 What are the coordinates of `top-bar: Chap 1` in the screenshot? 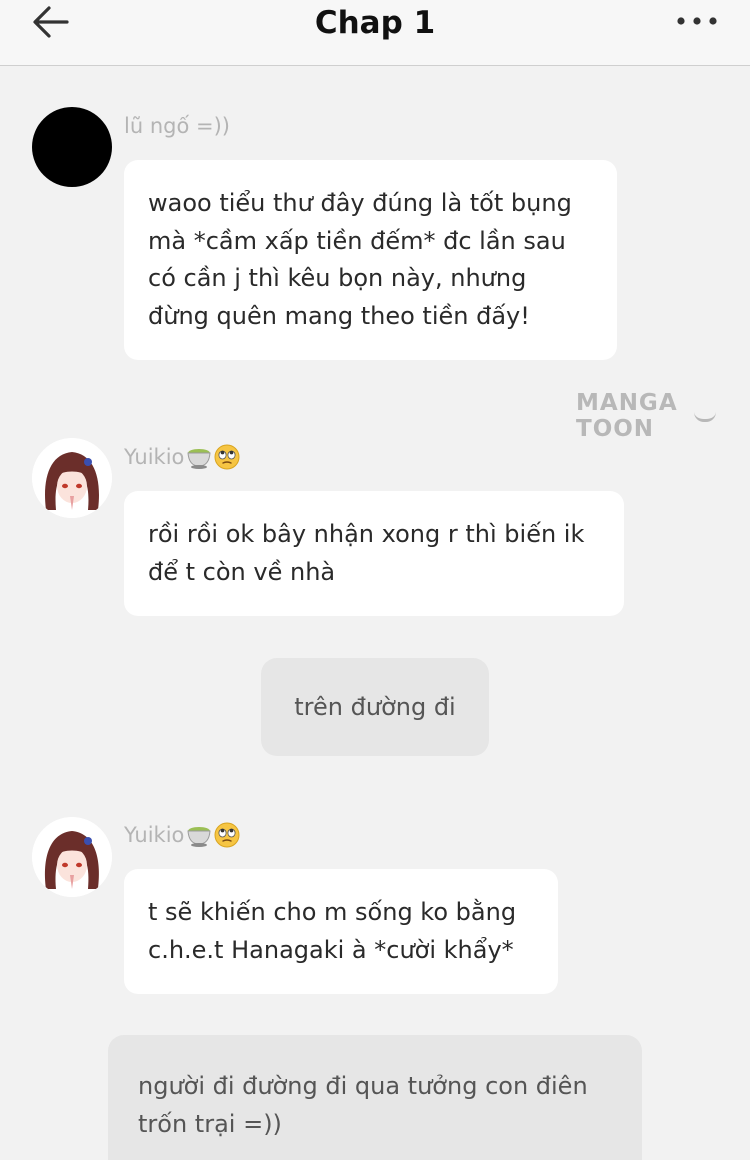 It's located at (375, 33).